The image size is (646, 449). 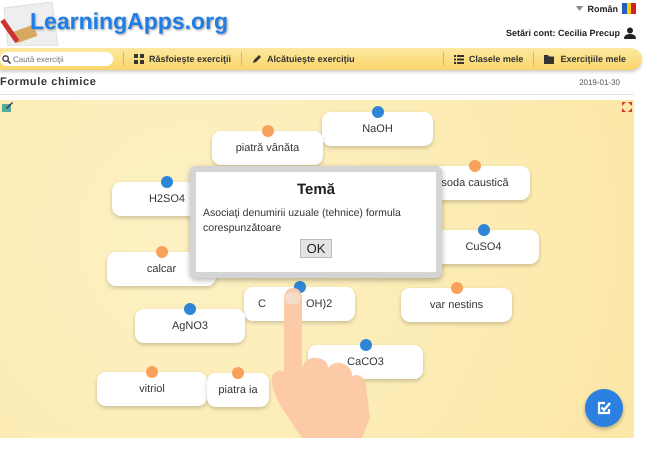 What do you see at coordinates (456, 305) in the screenshot?
I see `answer-card: var nestins` at bounding box center [456, 305].